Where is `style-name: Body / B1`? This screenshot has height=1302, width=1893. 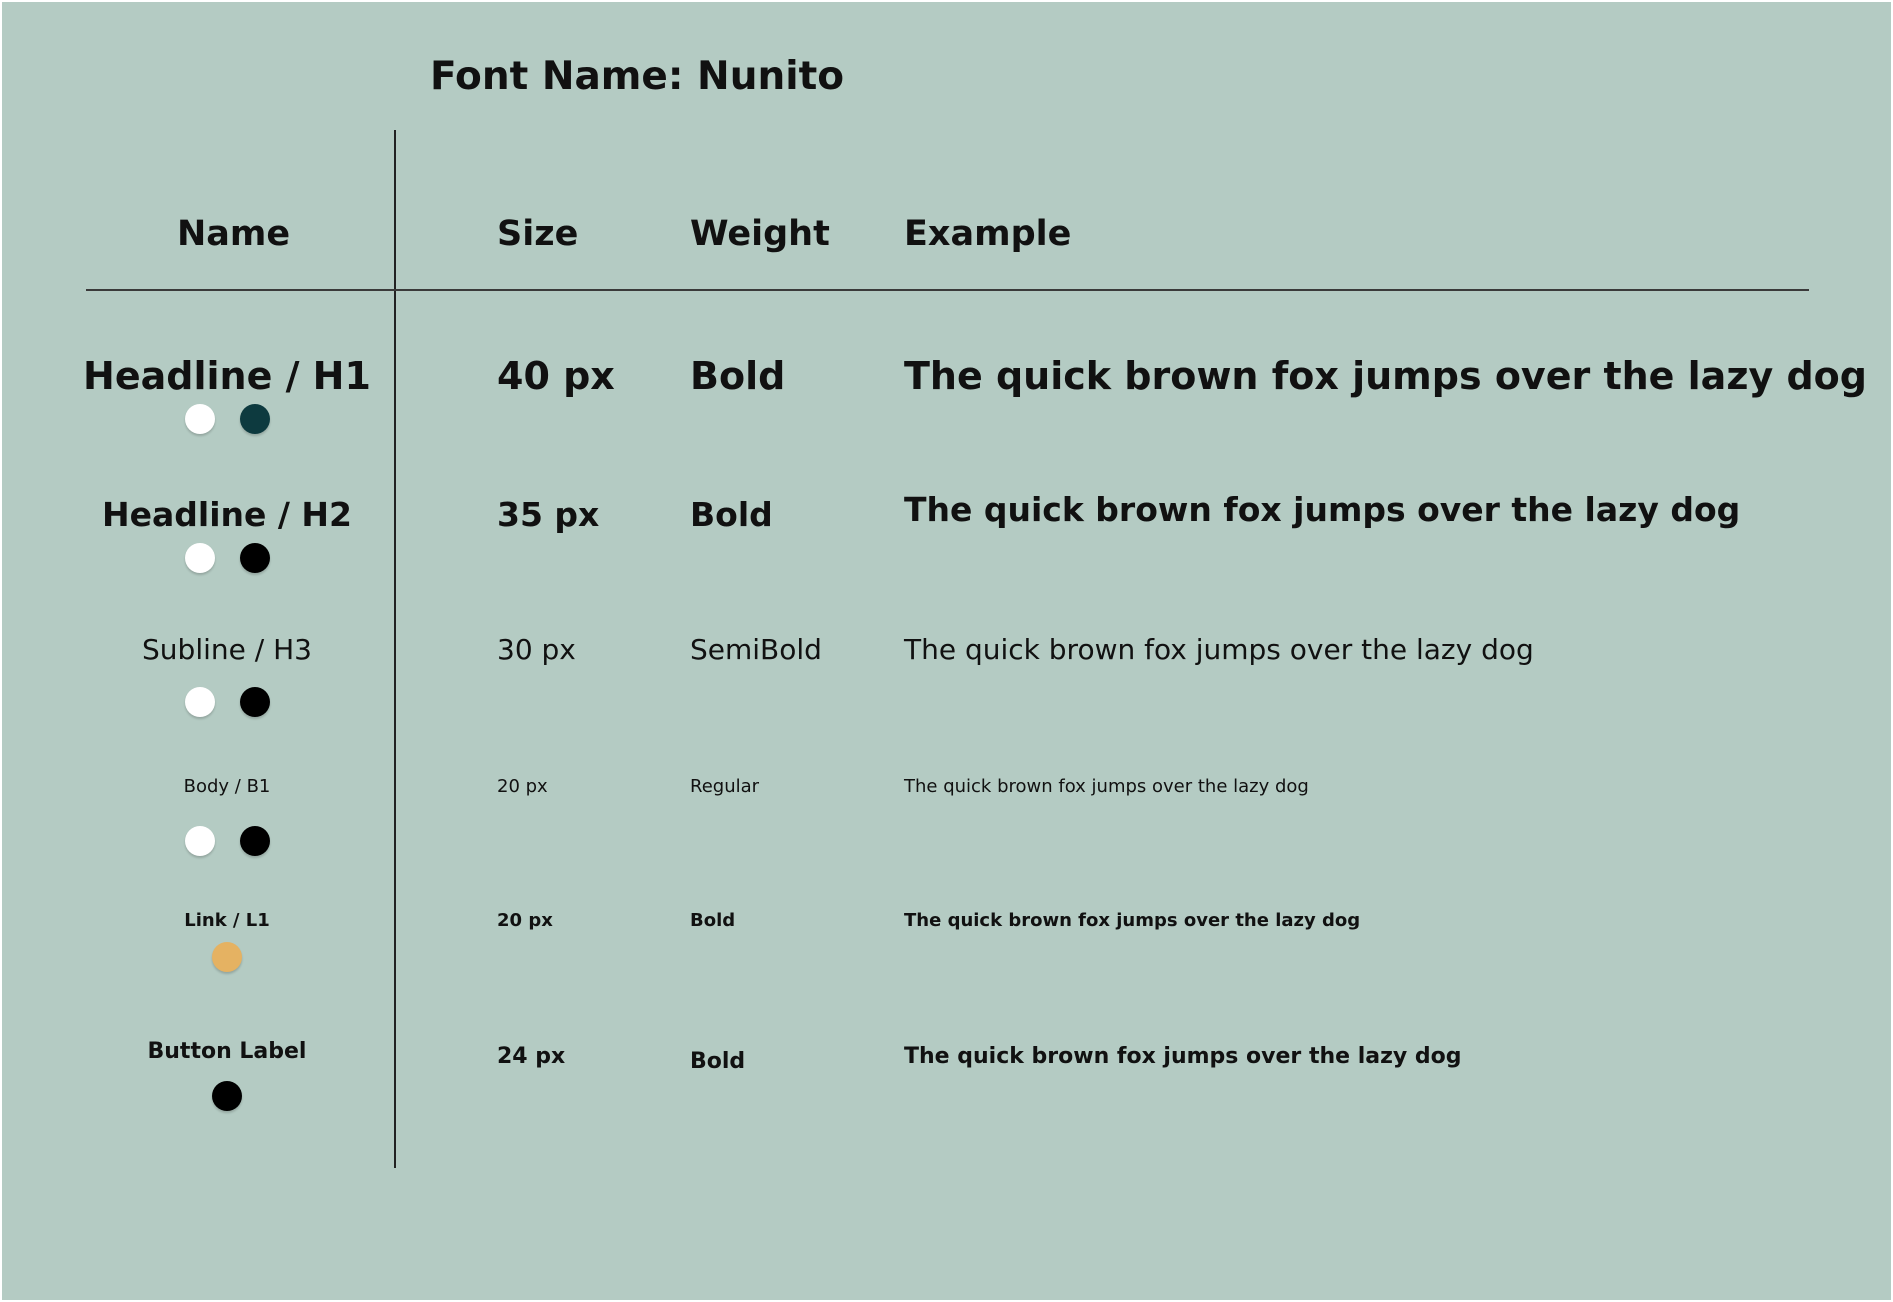
style-name: Body / B1 is located at coordinates (227, 786).